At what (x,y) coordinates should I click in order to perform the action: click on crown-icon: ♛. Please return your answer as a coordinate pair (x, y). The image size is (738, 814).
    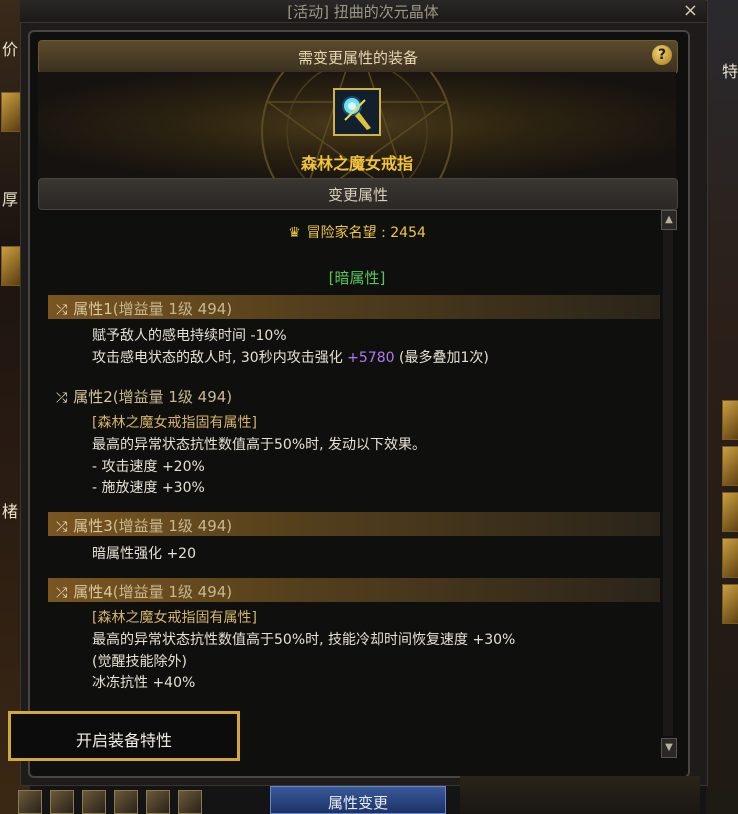
    Looking at the image, I should click on (294, 233).